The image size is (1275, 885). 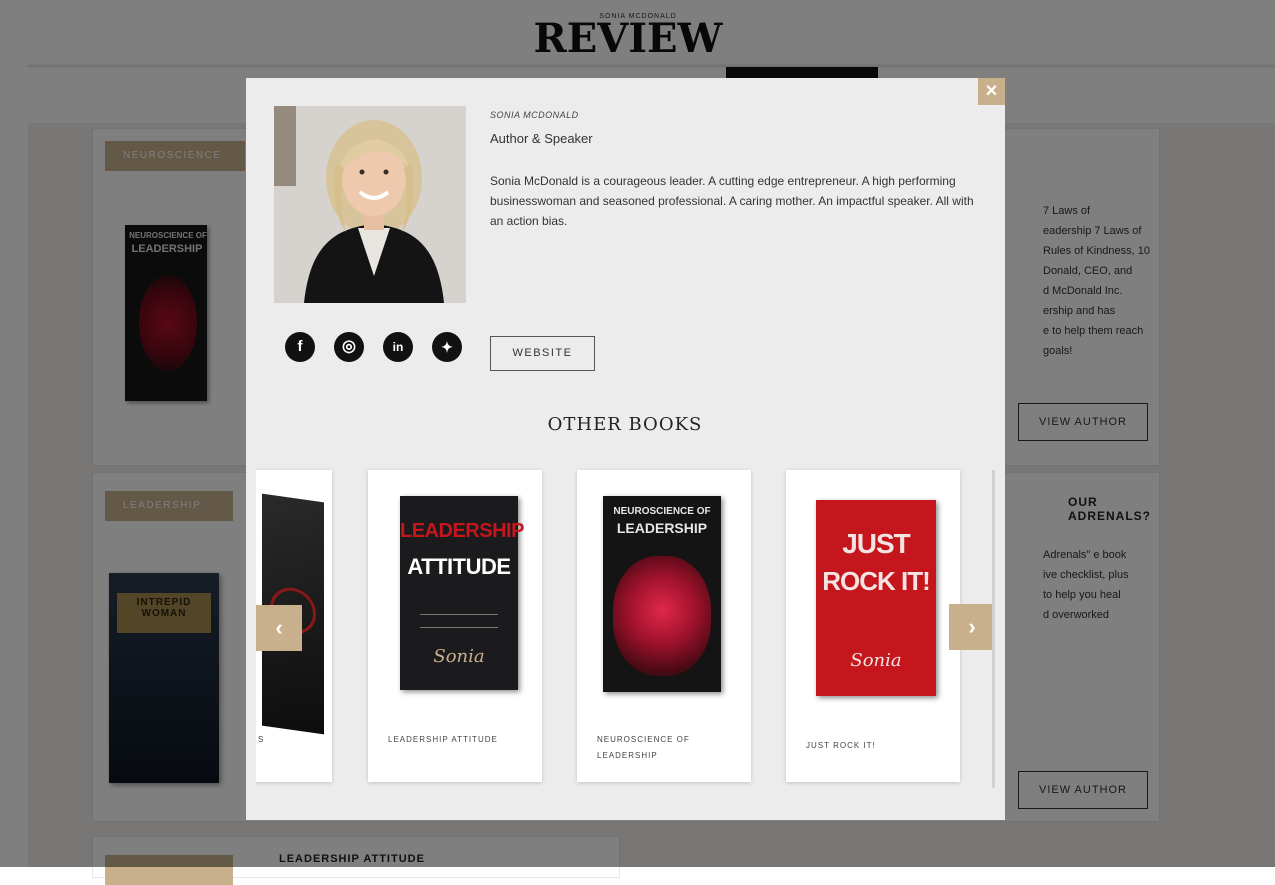 I want to click on author-name: SONIA MCDONALD, so click(x=534, y=115).